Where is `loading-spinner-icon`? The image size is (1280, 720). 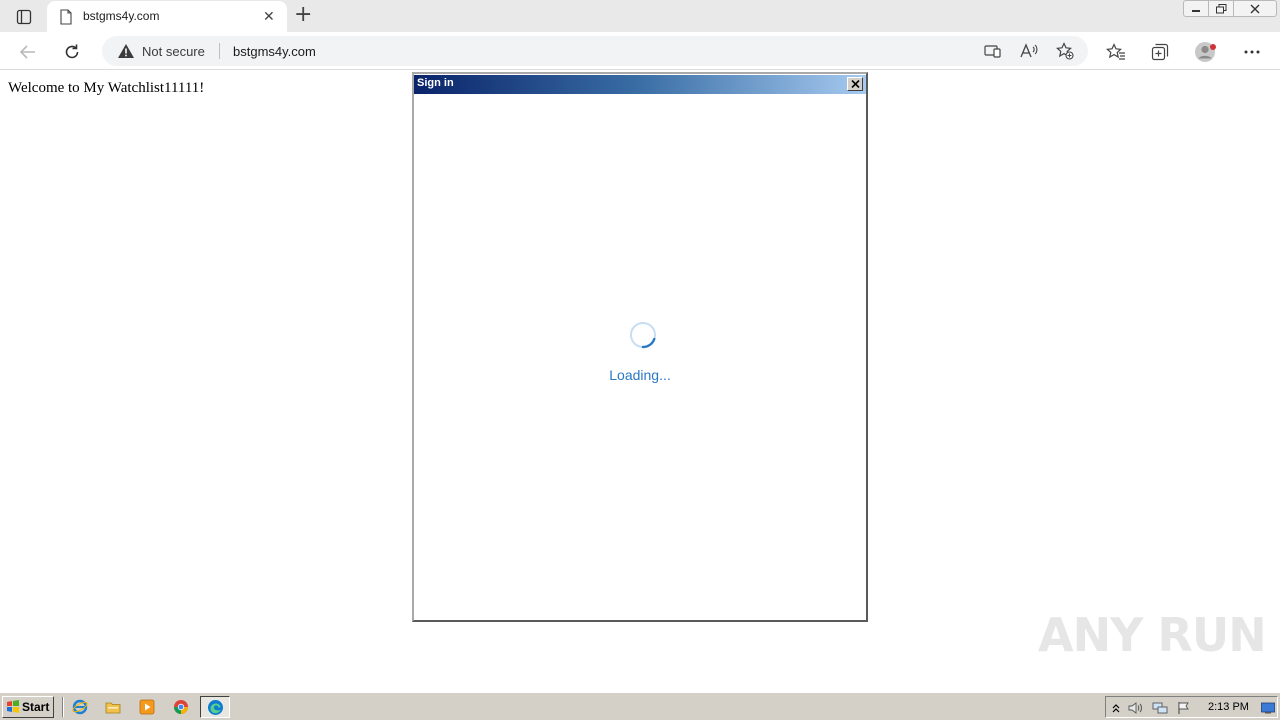 loading-spinner-icon is located at coordinates (643, 335).